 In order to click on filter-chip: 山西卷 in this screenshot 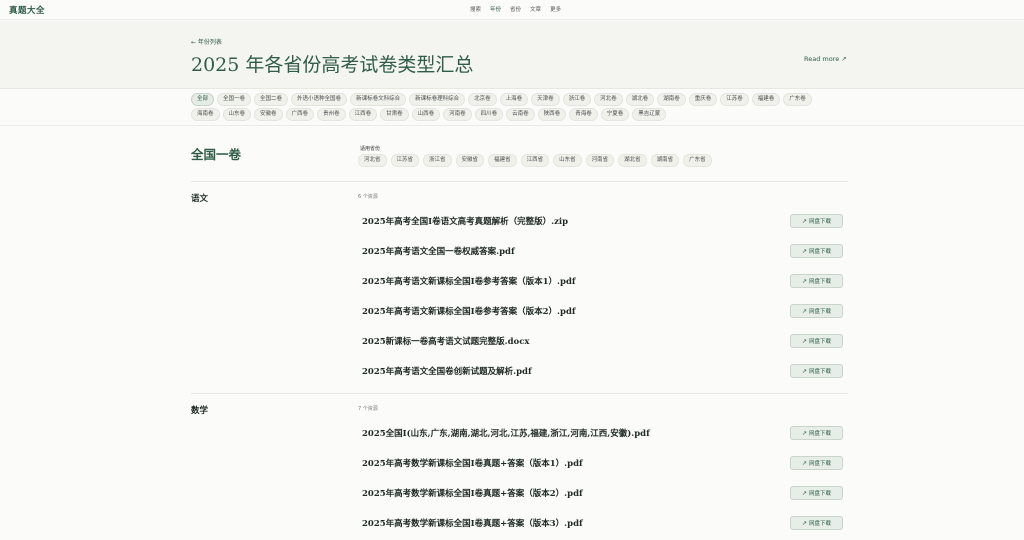, I will do `click(426, 114)`.